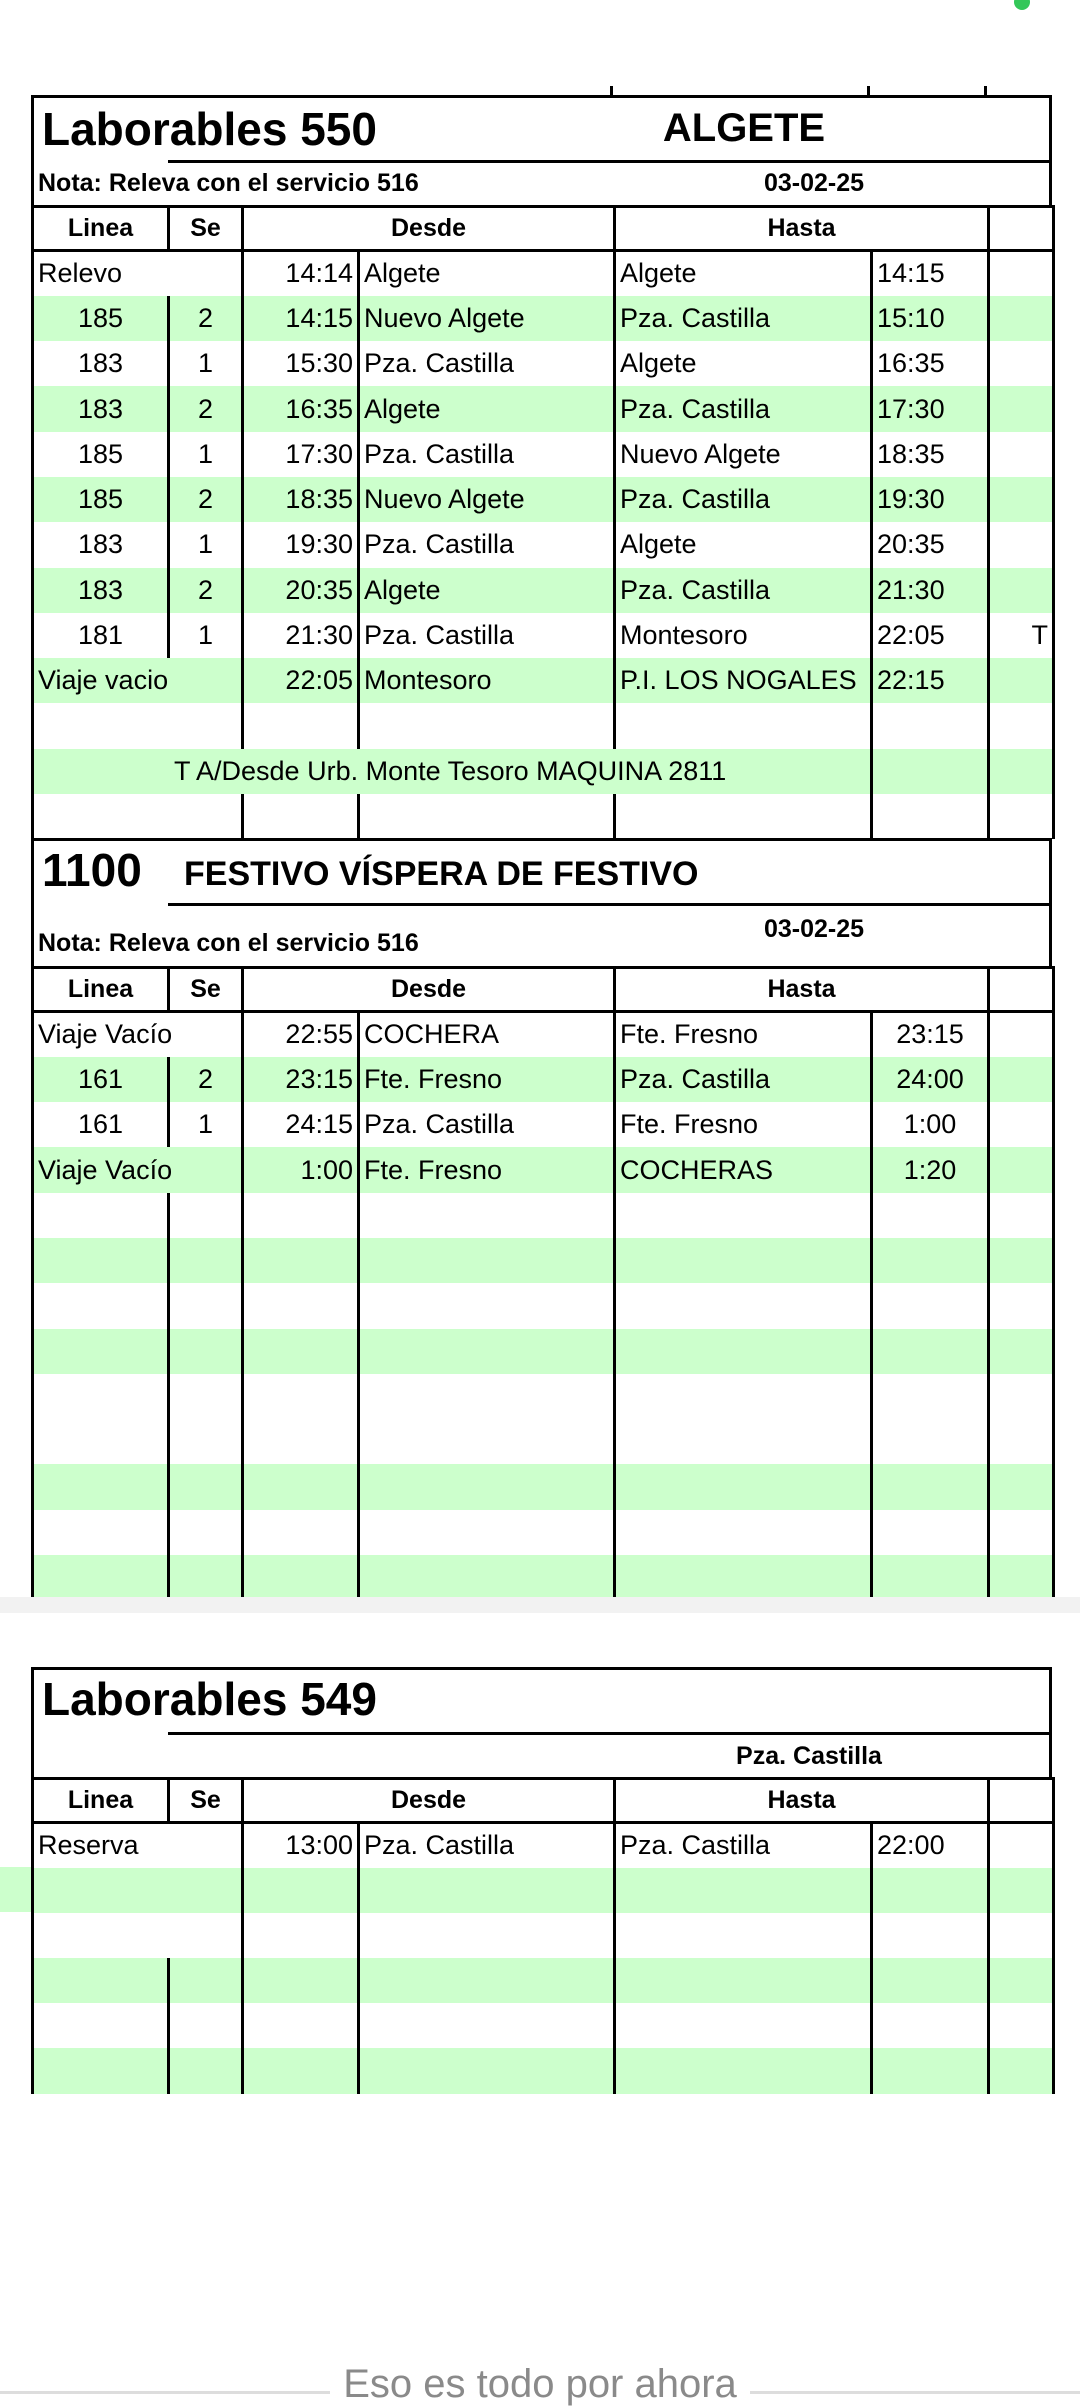 The height and width of the screenshot is (2407, 1080). What do you see at coordinates (100, 1125) in the screenshot?
I see `cell-linea: 161` at bounding box center [100, 1125].